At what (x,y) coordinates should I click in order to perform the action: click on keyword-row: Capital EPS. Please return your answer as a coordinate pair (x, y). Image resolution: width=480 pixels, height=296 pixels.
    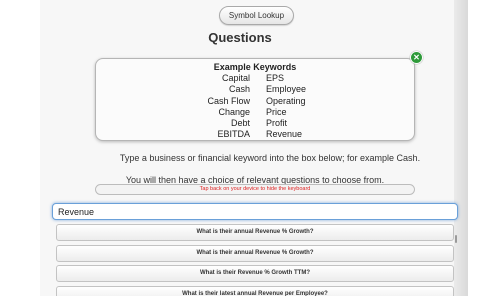
    Looking at the image, I should click on (255, 78).